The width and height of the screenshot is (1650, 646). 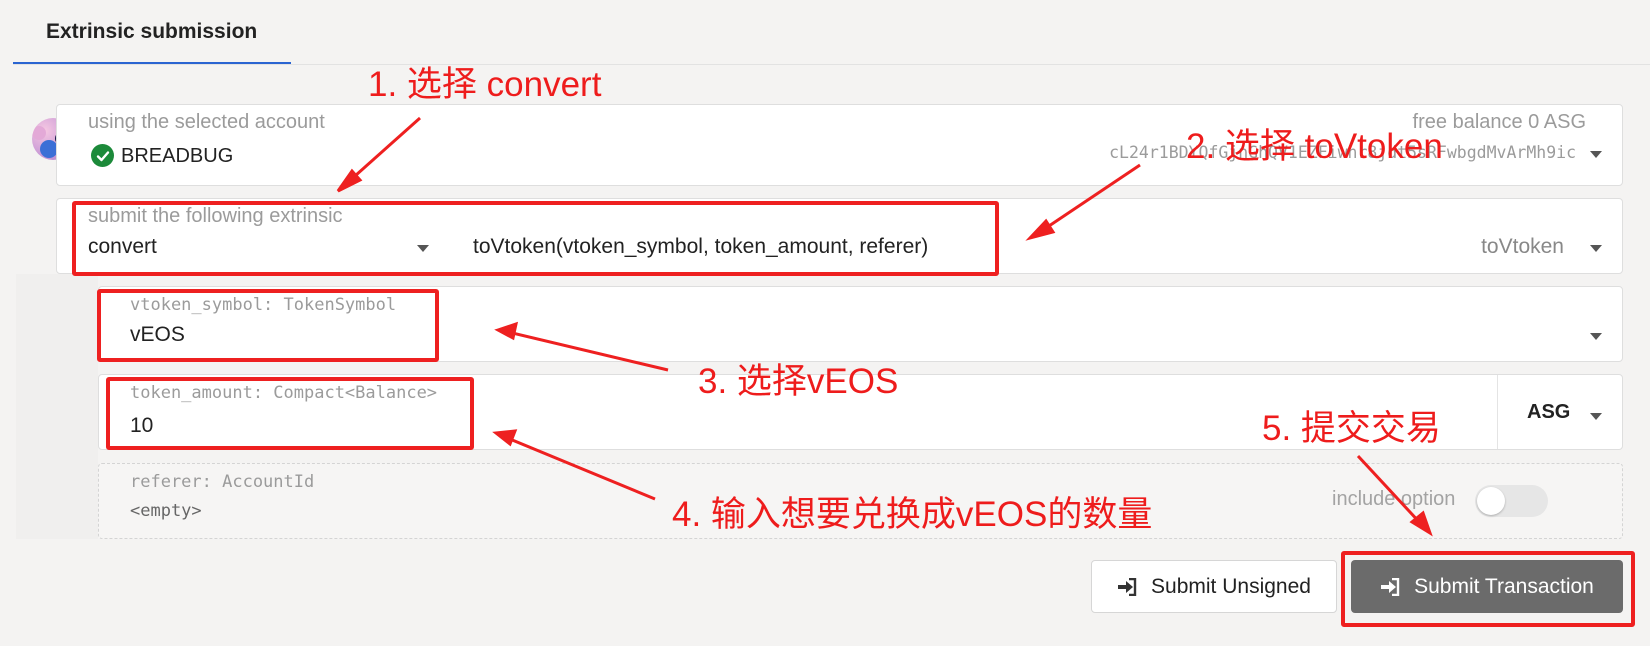 I want to click on annotation-step-3: 3. 选择vEOS, so click(x=798, y=381).